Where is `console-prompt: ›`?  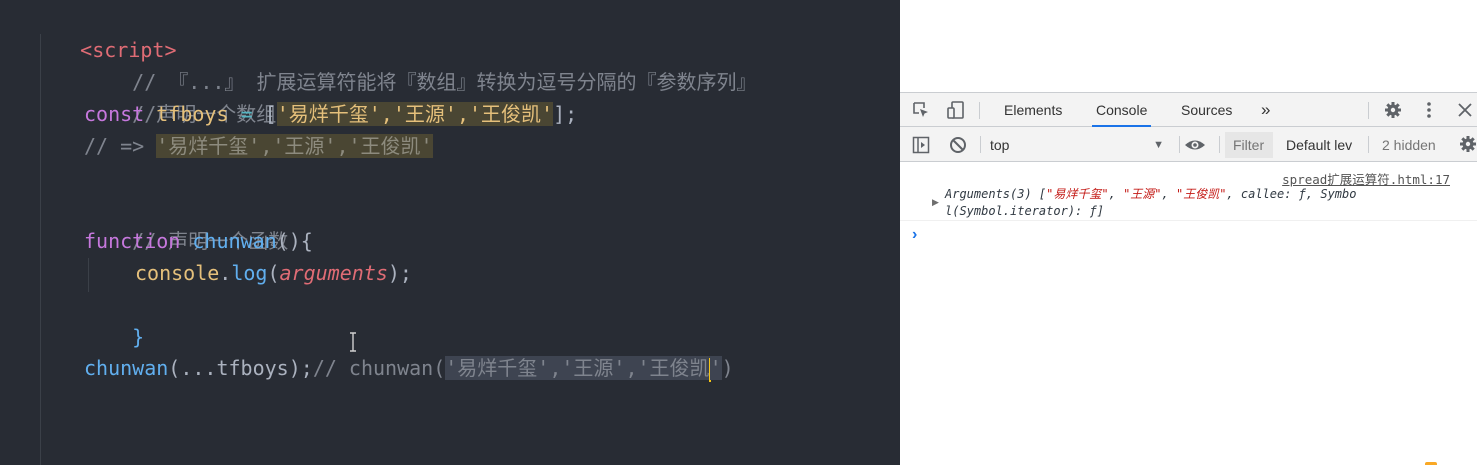 console-prompt: › is located at coordinates (914, 235).